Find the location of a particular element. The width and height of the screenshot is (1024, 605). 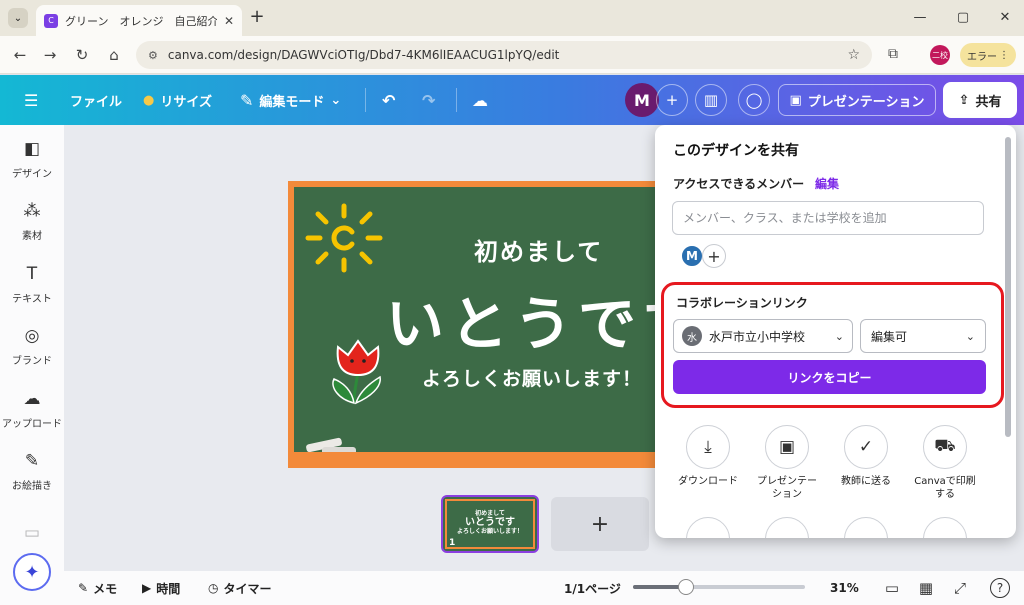

thumbnail-line2: いとうです is located at coordinates (490, 522).